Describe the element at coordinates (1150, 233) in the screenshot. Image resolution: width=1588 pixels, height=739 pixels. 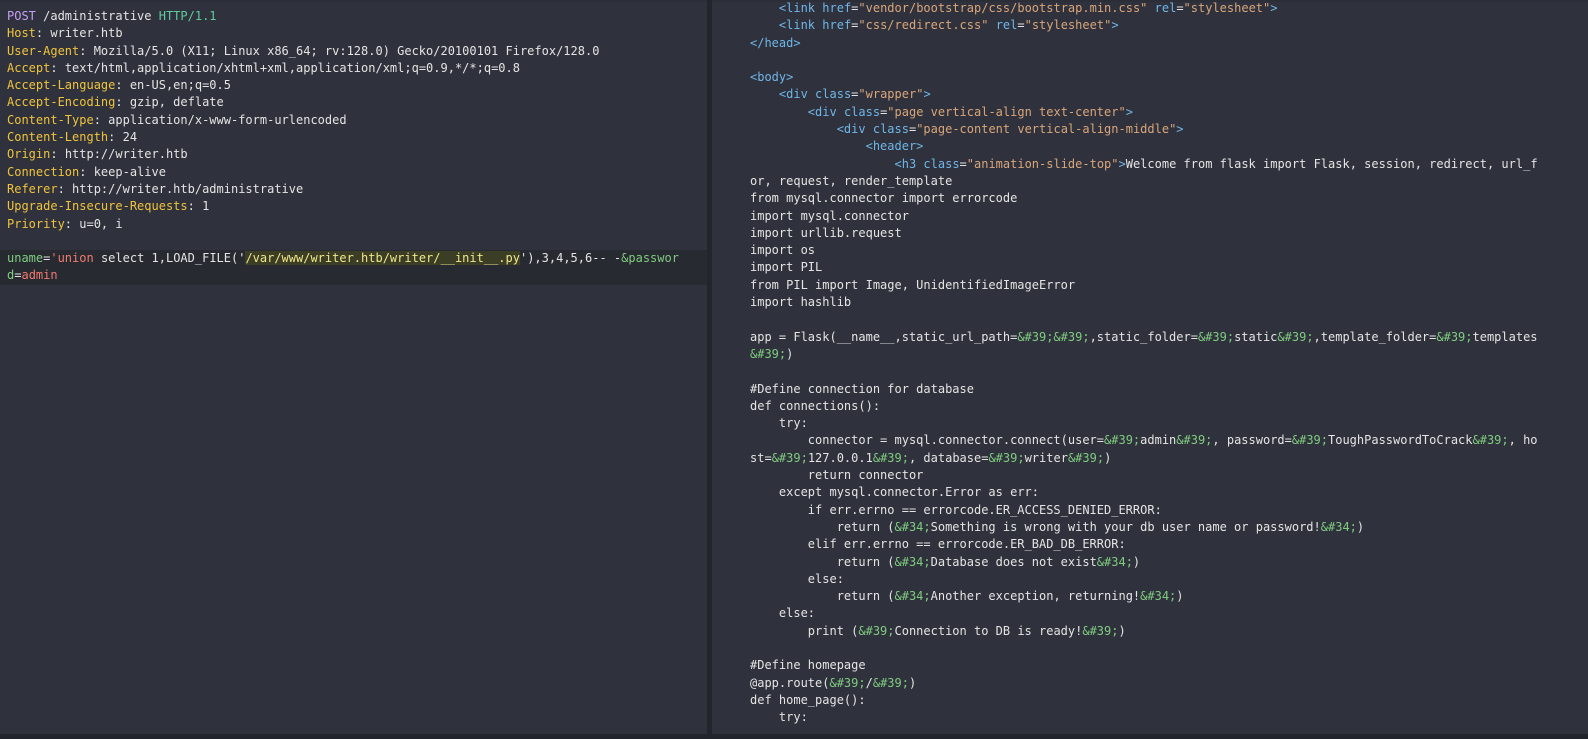
I see `response-line: import urllib.request` at that location.